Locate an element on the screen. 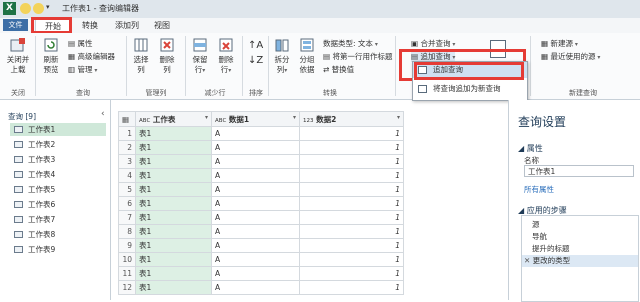 Image resolution: width=640 pixels, height=302 pixels. first-row-header-button: ▤ 将第一行用作标题 is located at coordinates (357, 56).